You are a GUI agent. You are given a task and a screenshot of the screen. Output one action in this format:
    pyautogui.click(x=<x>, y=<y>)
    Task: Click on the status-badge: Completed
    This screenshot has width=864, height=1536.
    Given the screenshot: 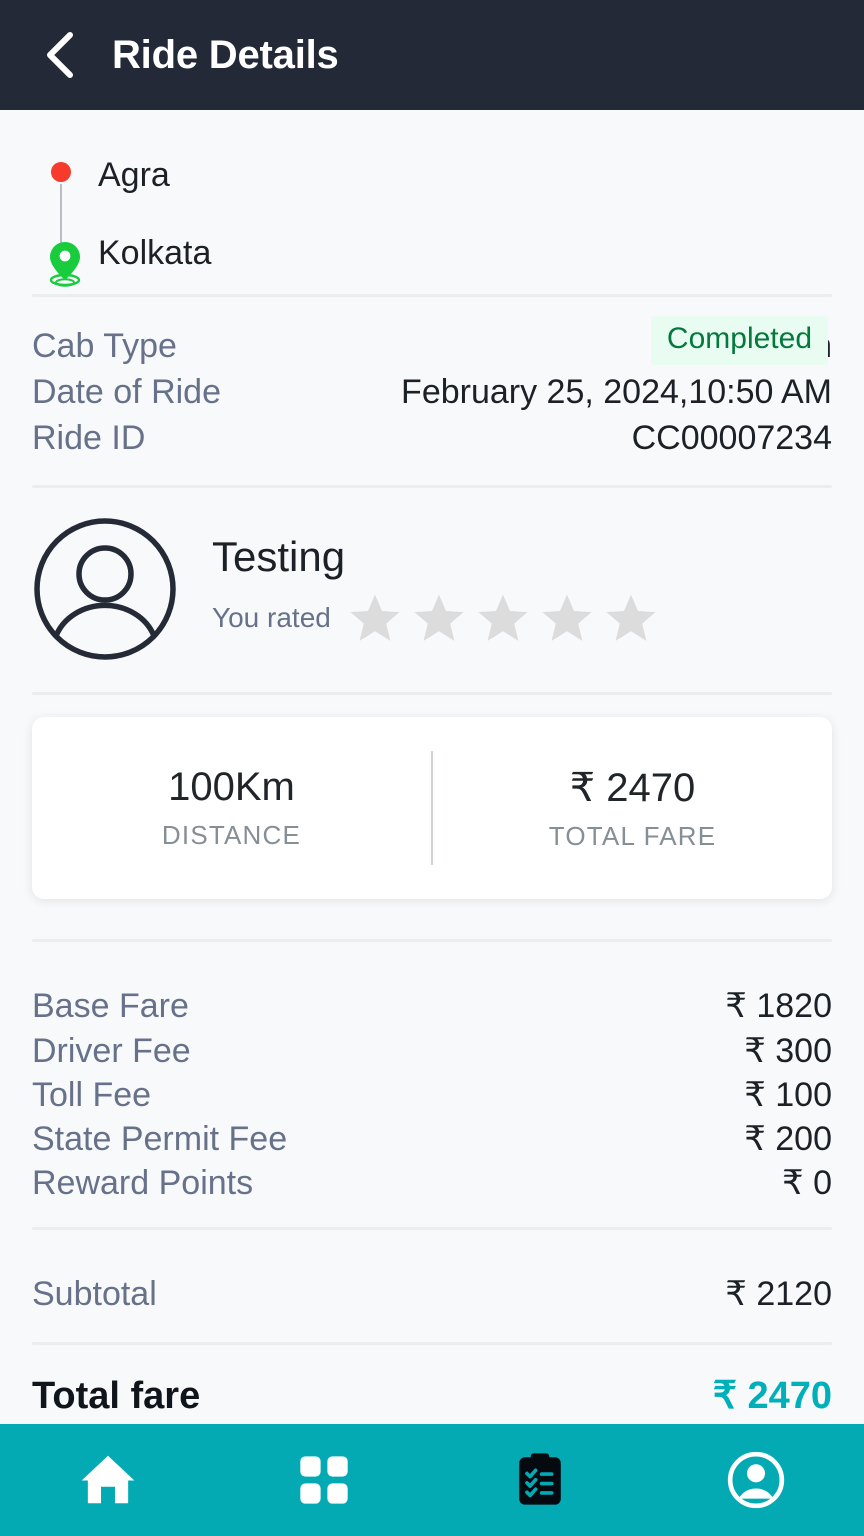 What is the action you would take?
    pyautogui.click(x=739, y=340)
    